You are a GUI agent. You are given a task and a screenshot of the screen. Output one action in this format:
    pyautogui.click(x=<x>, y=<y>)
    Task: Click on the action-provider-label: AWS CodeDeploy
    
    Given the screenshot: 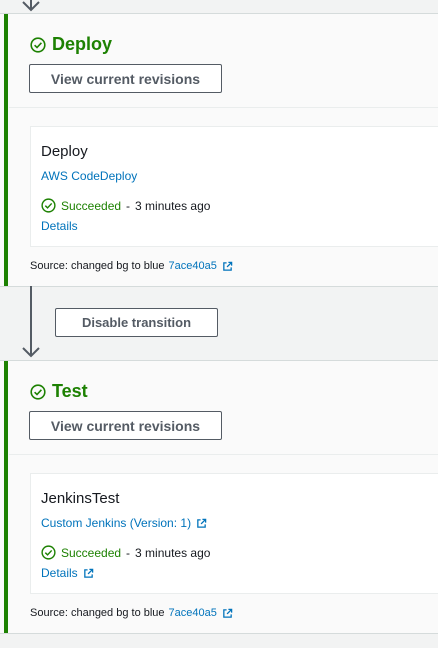 What is the action you would take?
    pyautogui.click(x=89, y=176)
    